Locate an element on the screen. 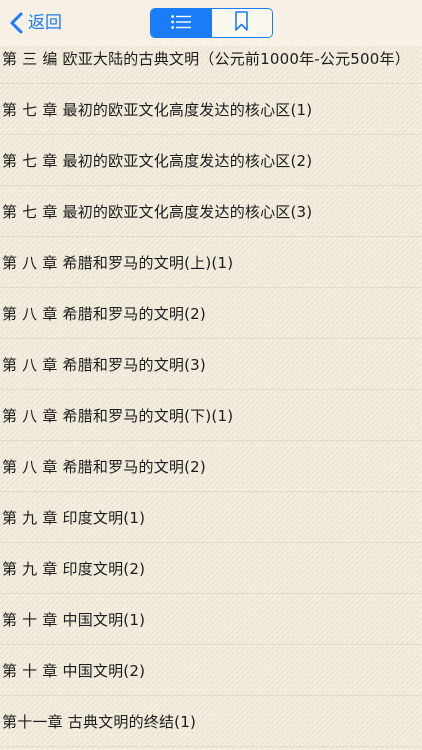 The height and width of the screenshot is (750, 422). back-button: 返回 is located at coordinates (36, 23).